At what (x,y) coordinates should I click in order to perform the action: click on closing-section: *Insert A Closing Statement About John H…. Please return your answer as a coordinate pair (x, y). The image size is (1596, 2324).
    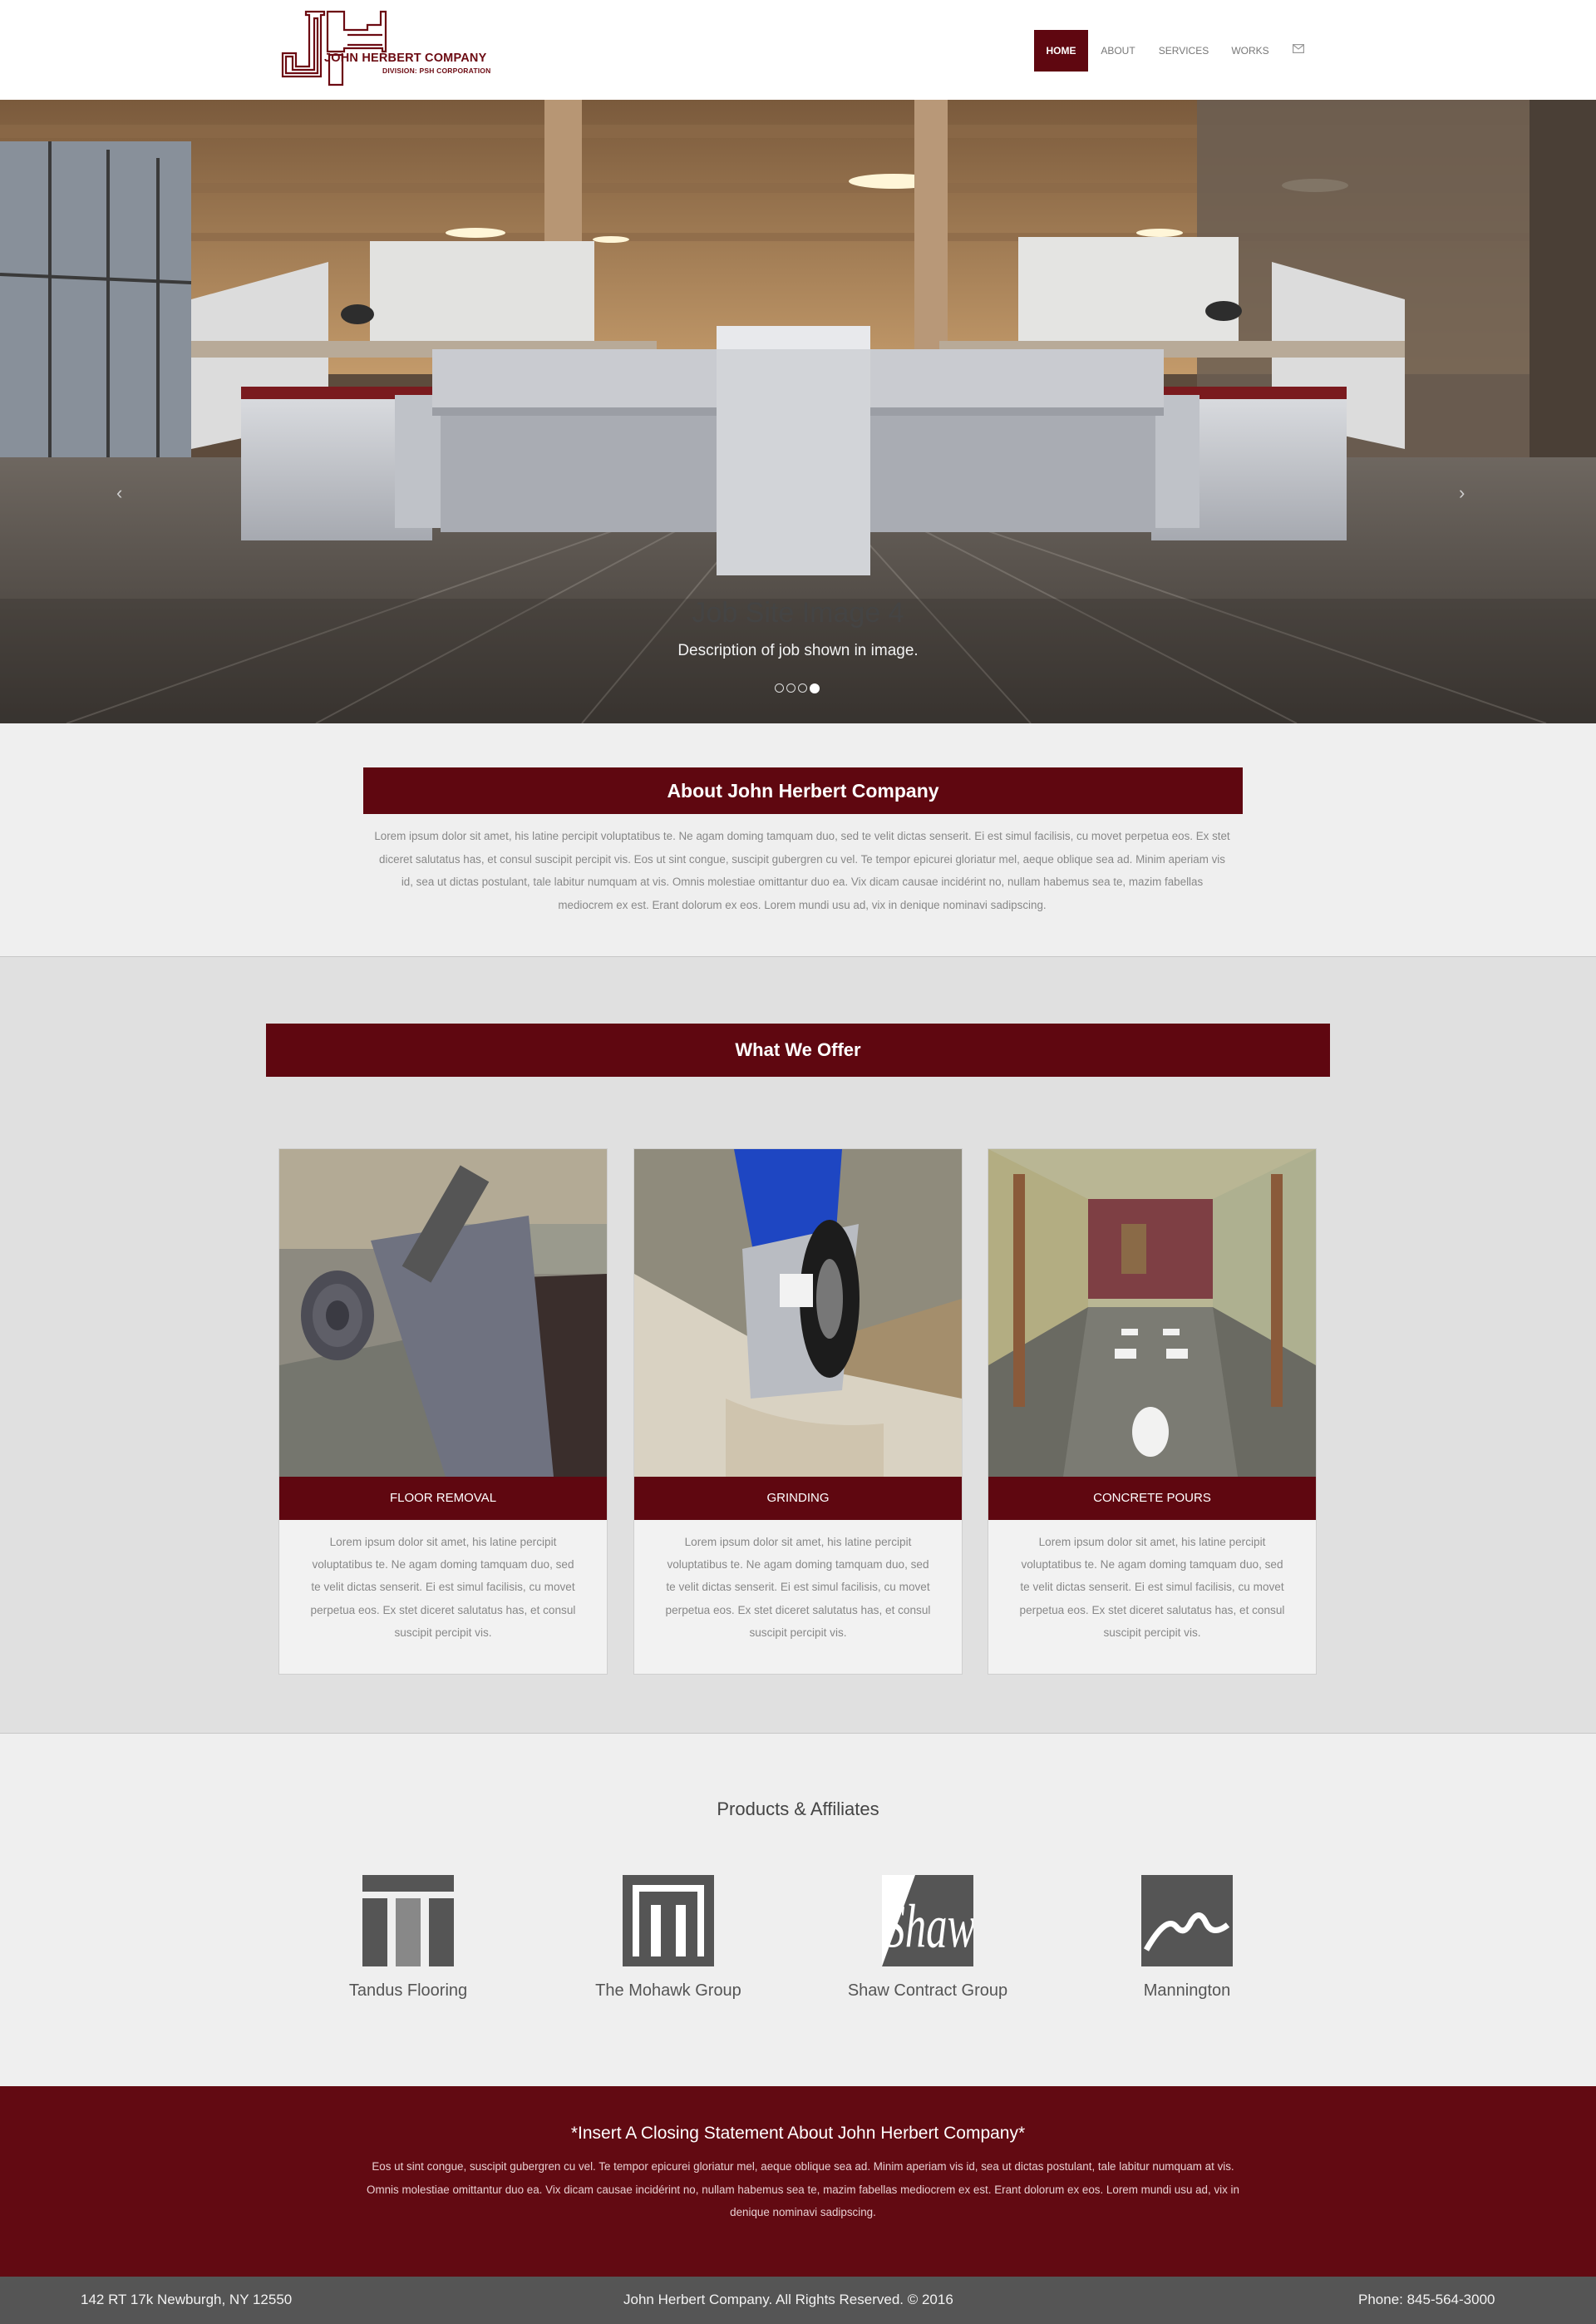
    Looking at the image, I should click on (798, 2182).